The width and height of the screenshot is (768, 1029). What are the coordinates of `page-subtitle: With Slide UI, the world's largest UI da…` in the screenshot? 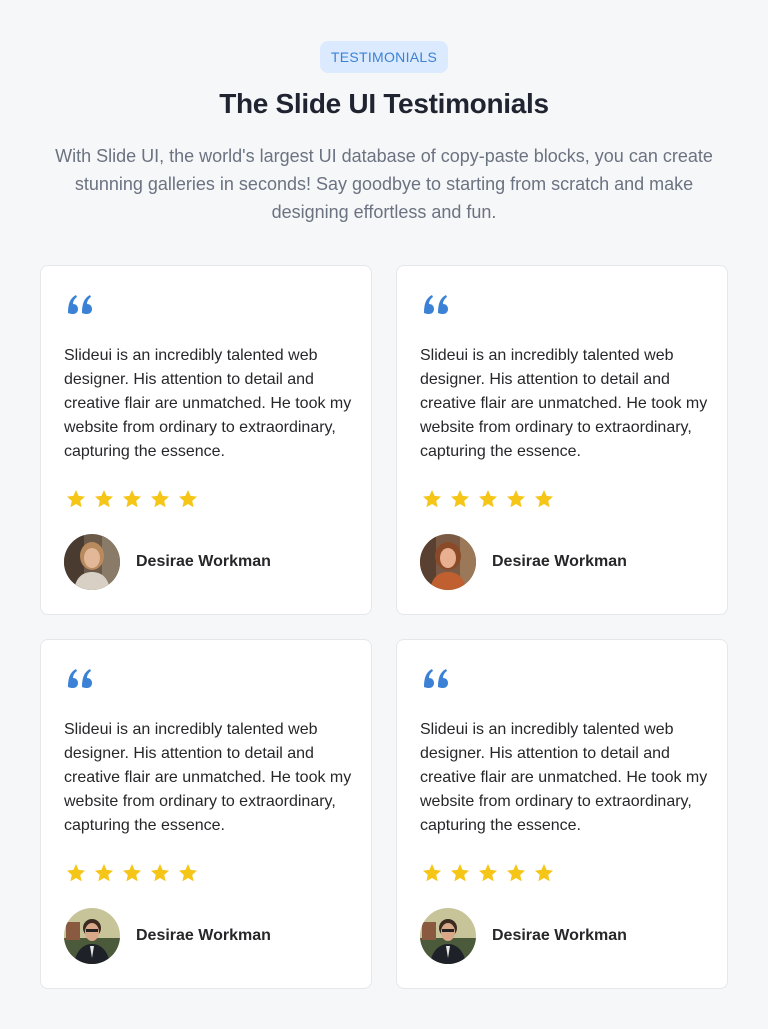 It's located at (384, 184).